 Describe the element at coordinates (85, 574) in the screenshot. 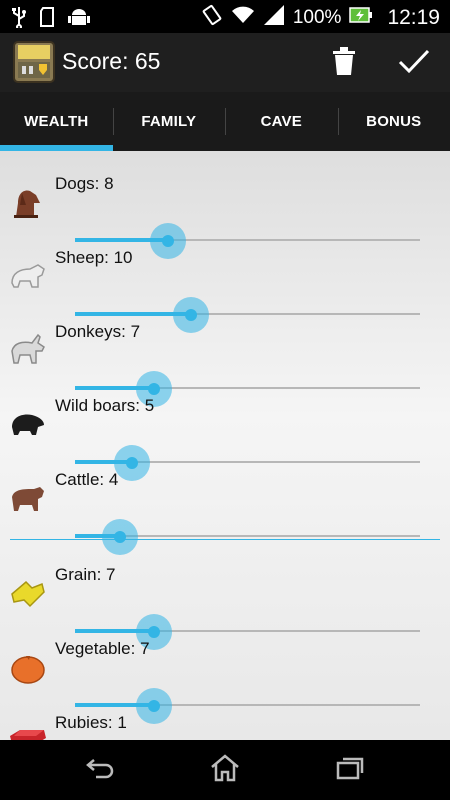

I see `item-label: Grain: 7` at that location.